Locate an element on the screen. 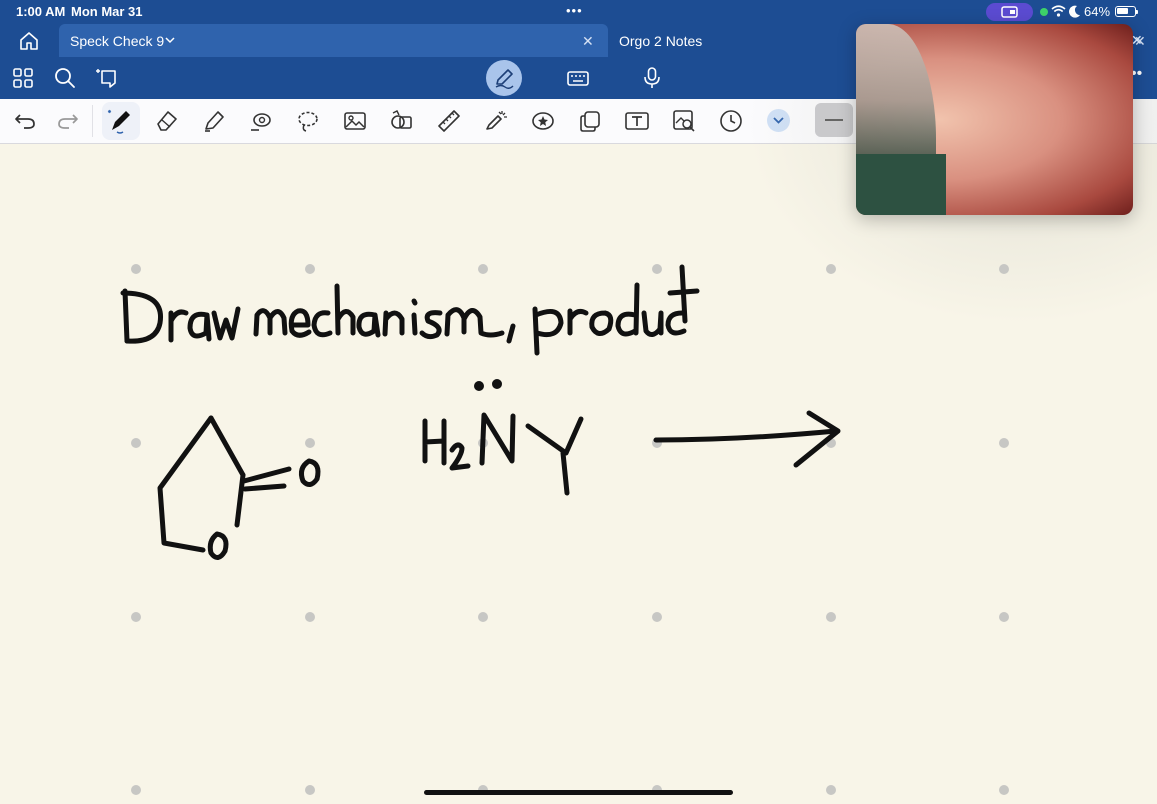 The height and width of the screenshot is (804, 1157). pencil-mode-button is located at coordinates (504, 78).